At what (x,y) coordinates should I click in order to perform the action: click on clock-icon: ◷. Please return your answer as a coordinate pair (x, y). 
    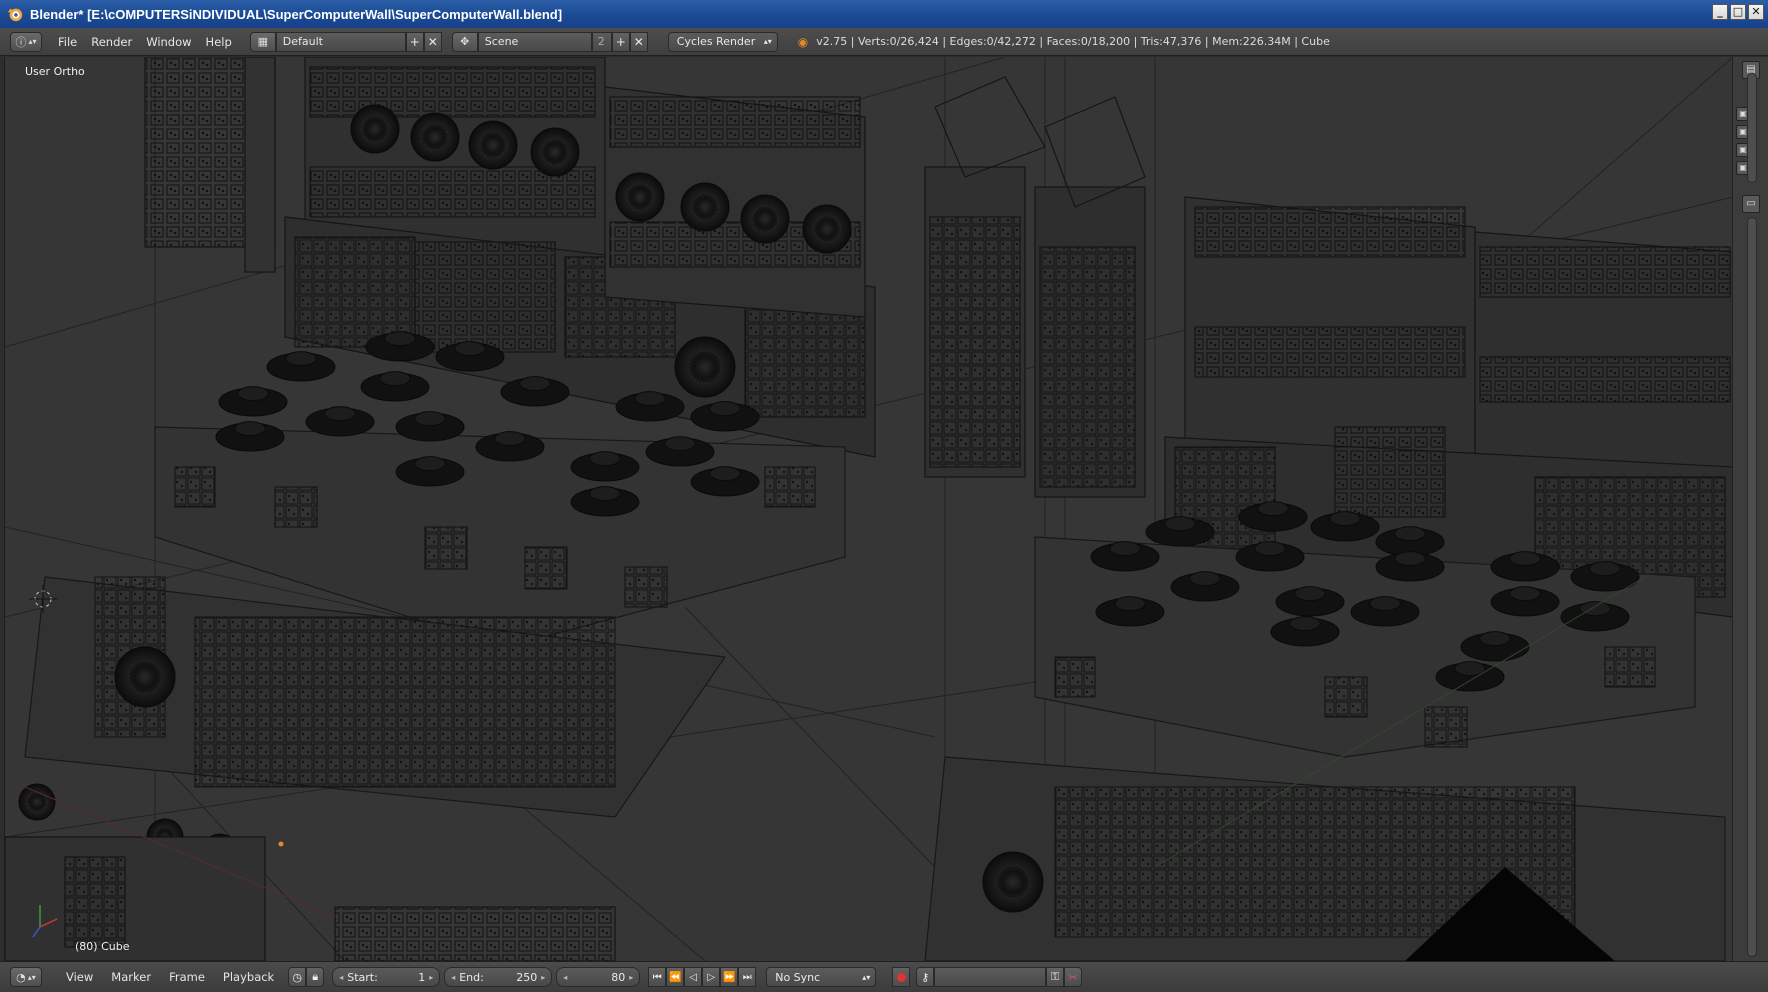
    Looking at the image, I should click on (297, 977).